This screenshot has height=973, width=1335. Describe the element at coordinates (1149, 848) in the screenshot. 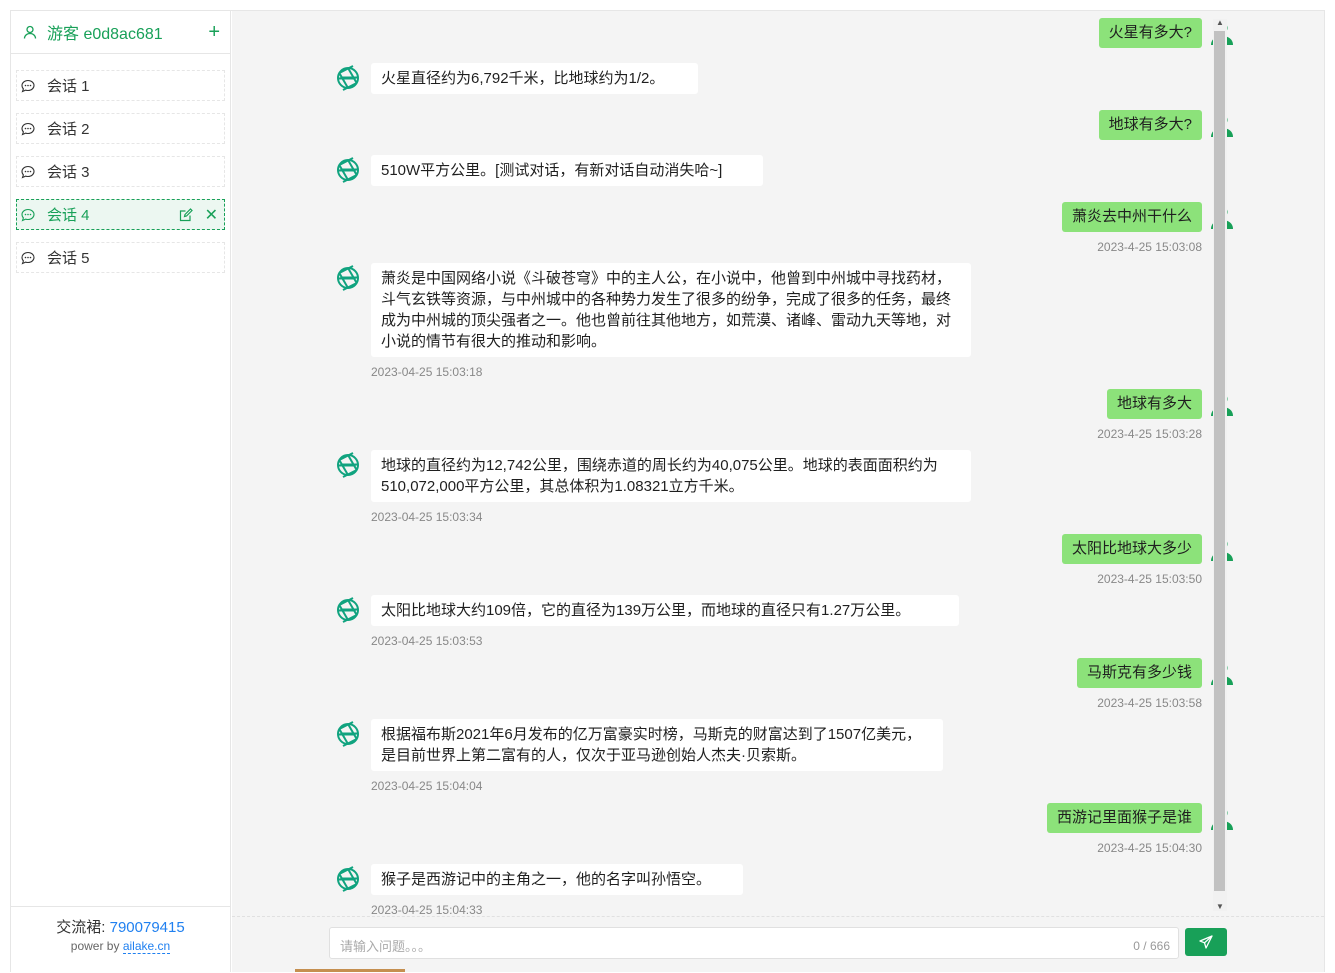

I see `message-timestamp: 2023-4-25 15:04:30` at that location.